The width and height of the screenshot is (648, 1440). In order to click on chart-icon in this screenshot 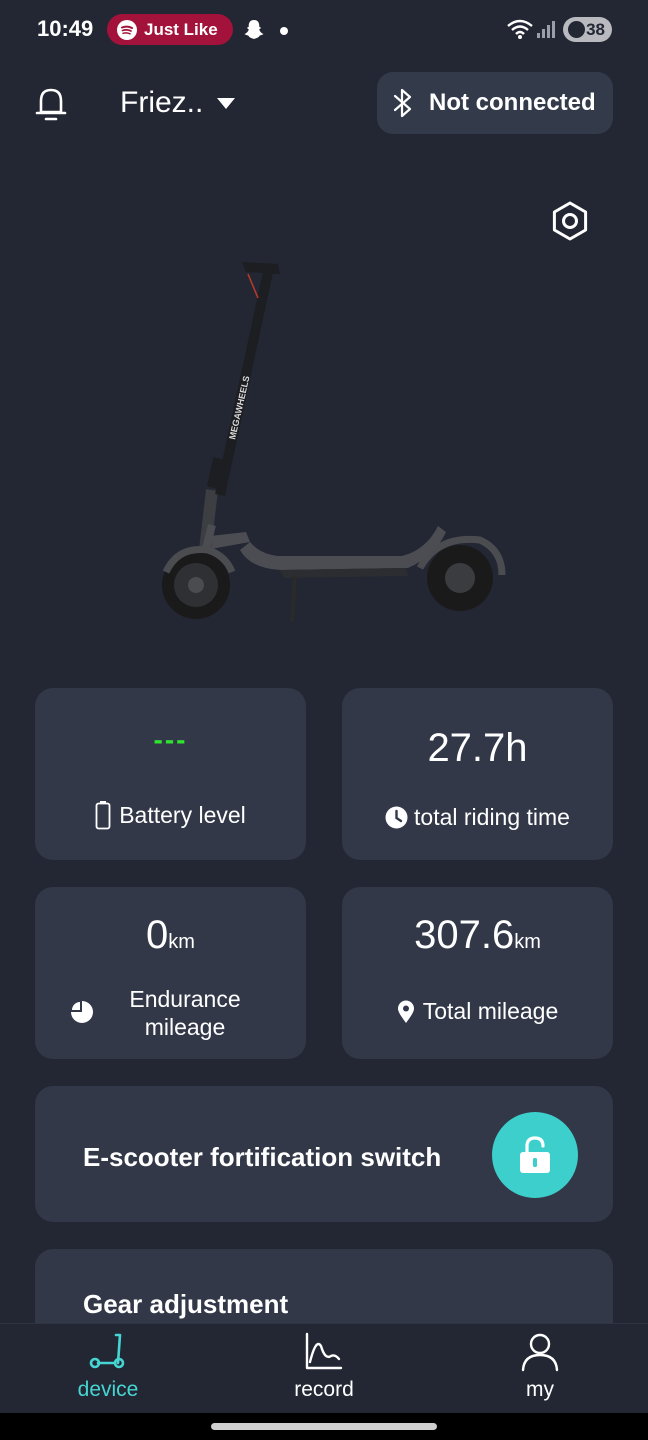, I will do `click(324, 1351)`.